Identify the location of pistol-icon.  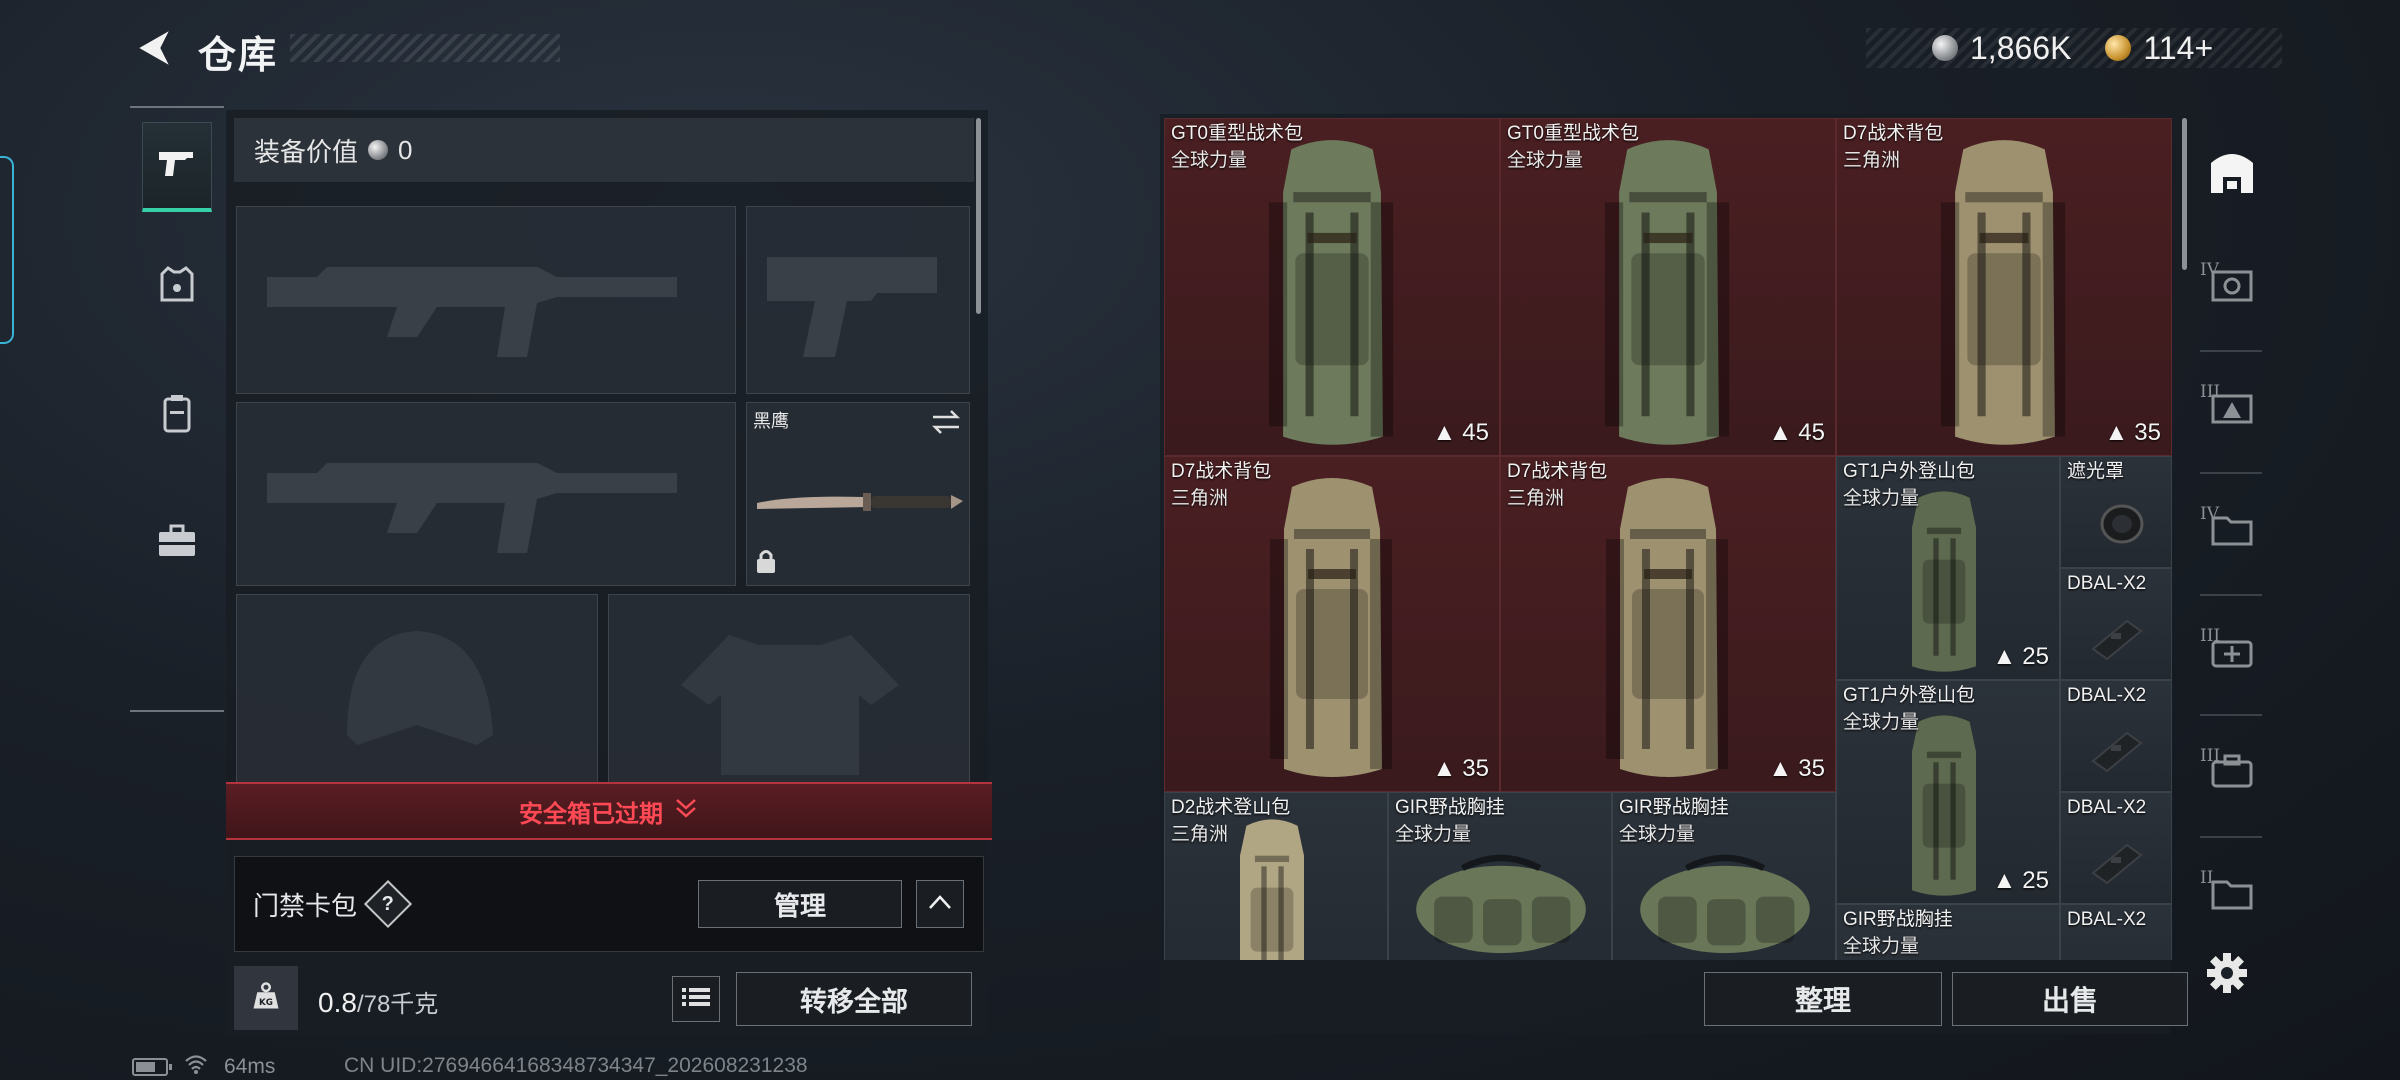
(177, 165).